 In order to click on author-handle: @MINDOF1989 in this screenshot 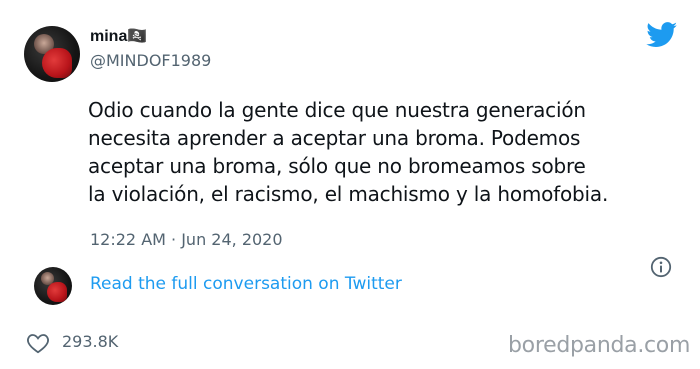, I will do `click(150, 60)`.